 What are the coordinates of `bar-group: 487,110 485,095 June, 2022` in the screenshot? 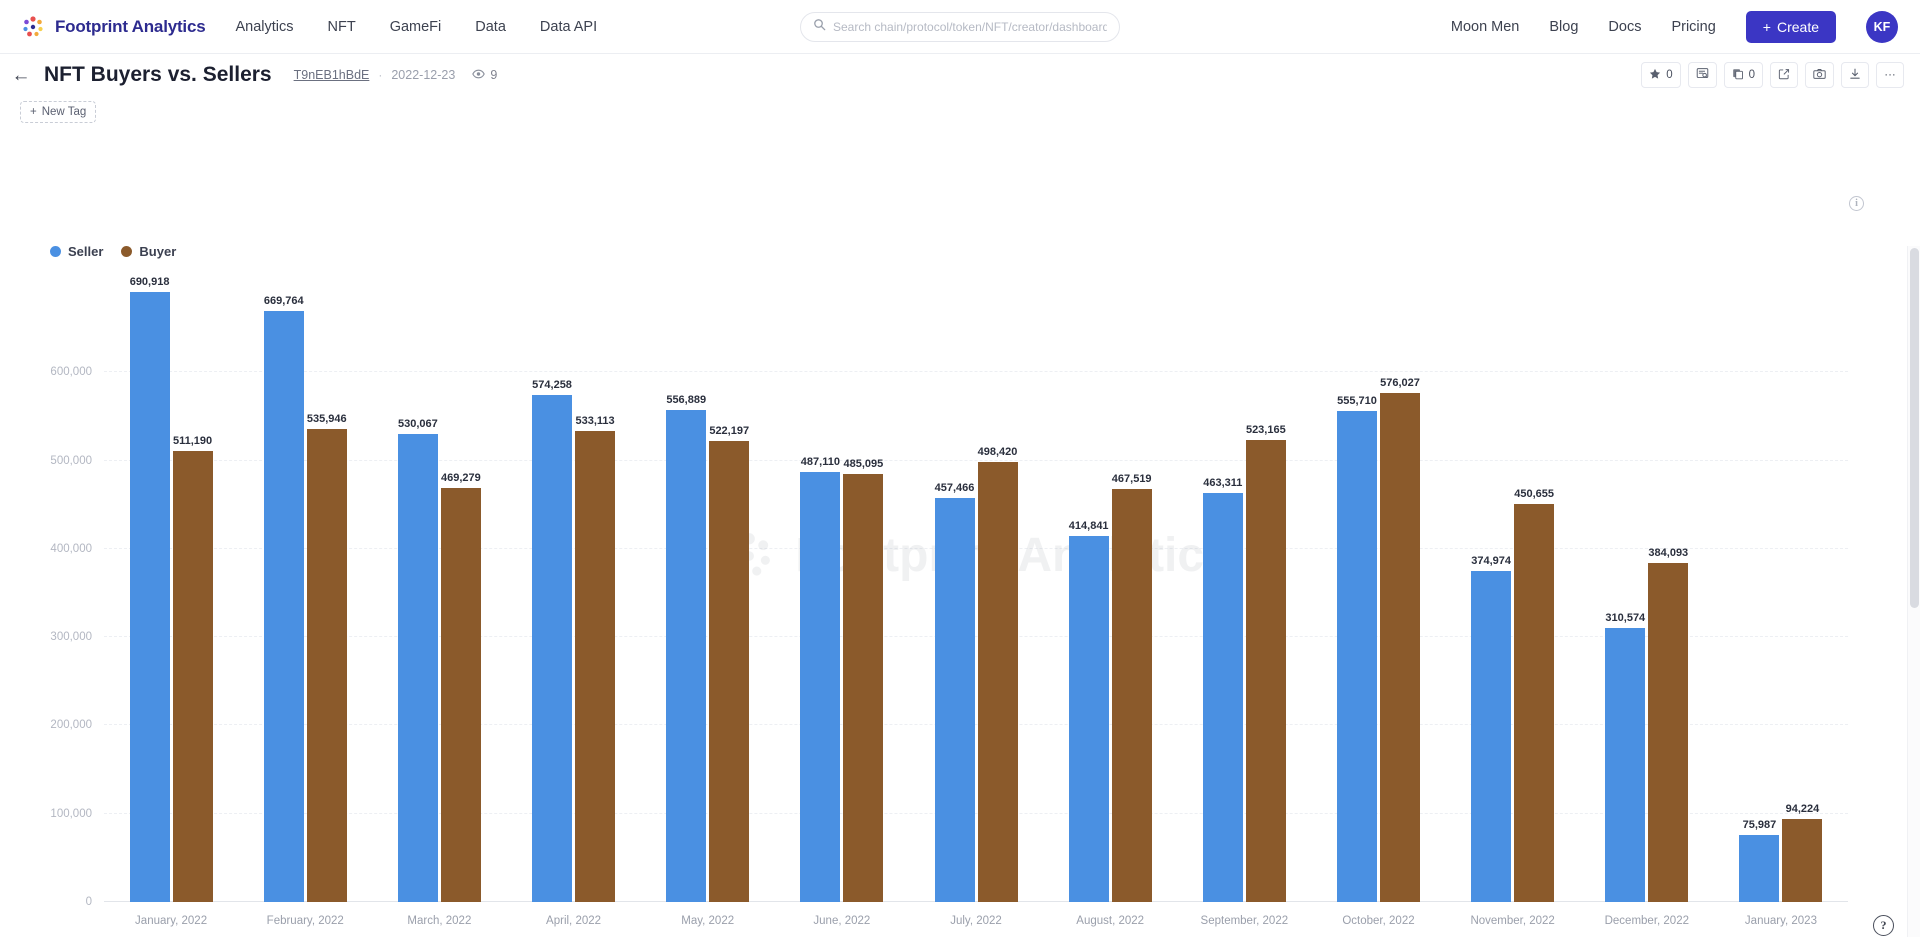 It's located at (842, 605).